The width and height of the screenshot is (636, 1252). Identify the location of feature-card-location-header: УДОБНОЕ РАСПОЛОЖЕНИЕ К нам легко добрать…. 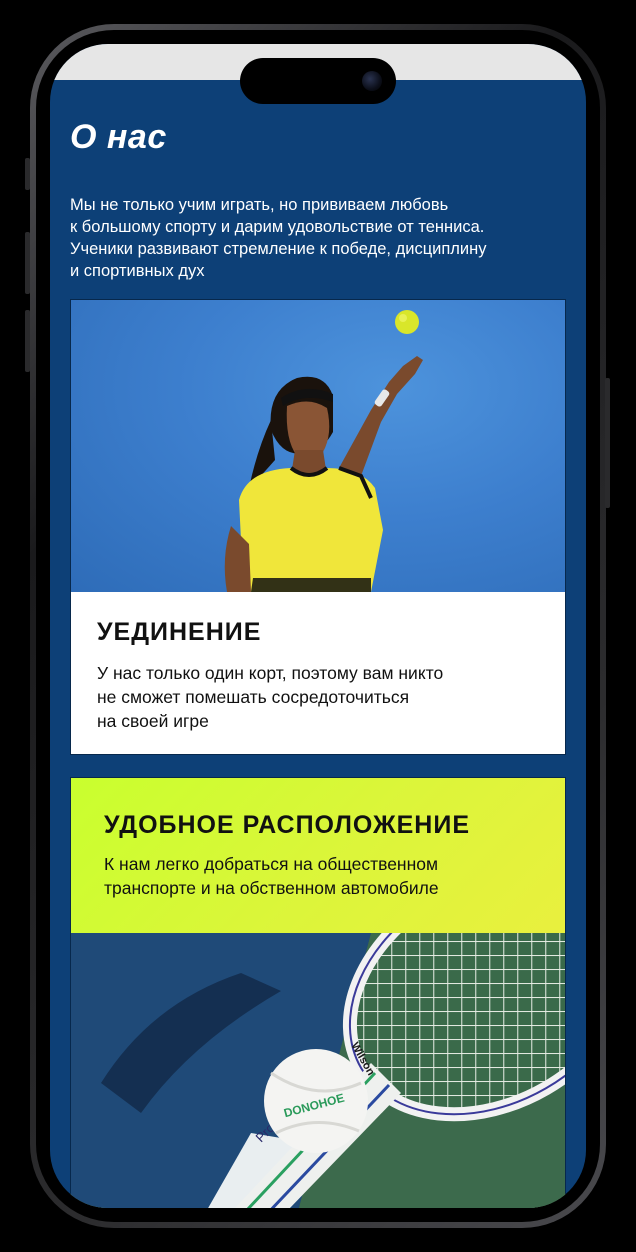
(318, 855).